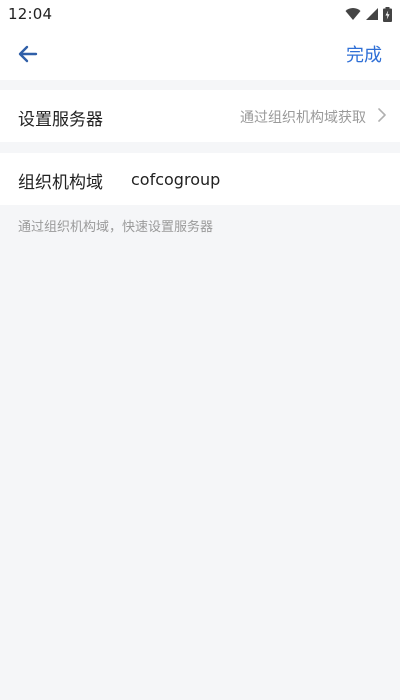 The image size is (400, 700). I want to click on back-button, so click(28, 54).